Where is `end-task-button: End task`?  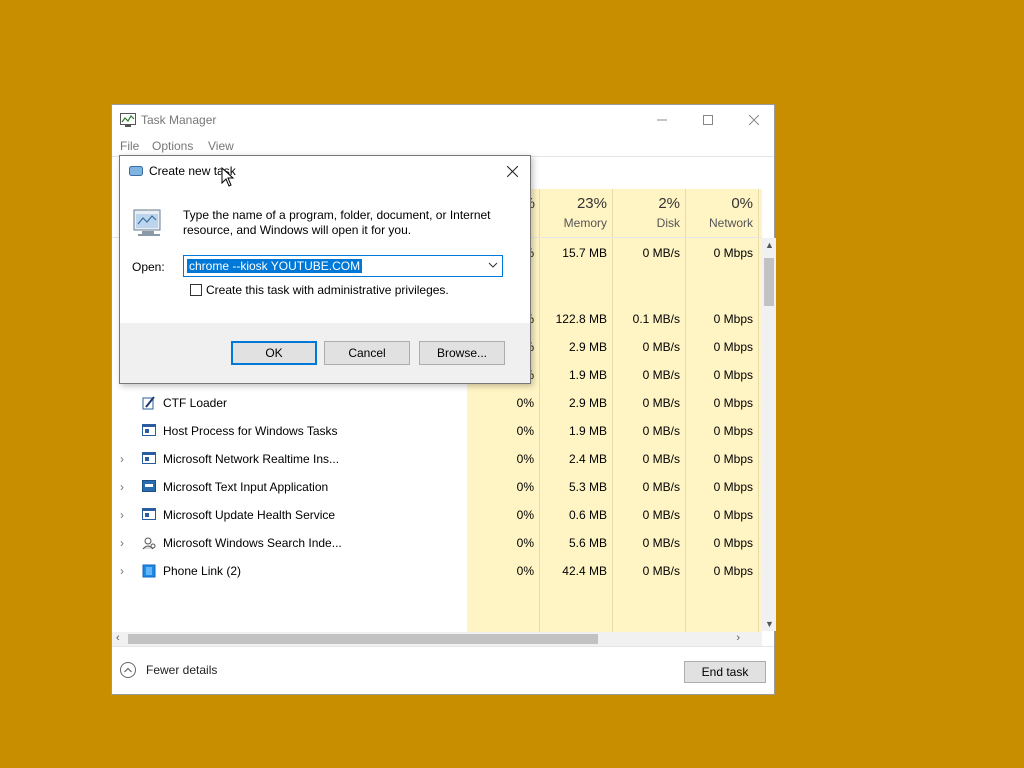 end-task-button: End task is located at coordinates (725, 672).